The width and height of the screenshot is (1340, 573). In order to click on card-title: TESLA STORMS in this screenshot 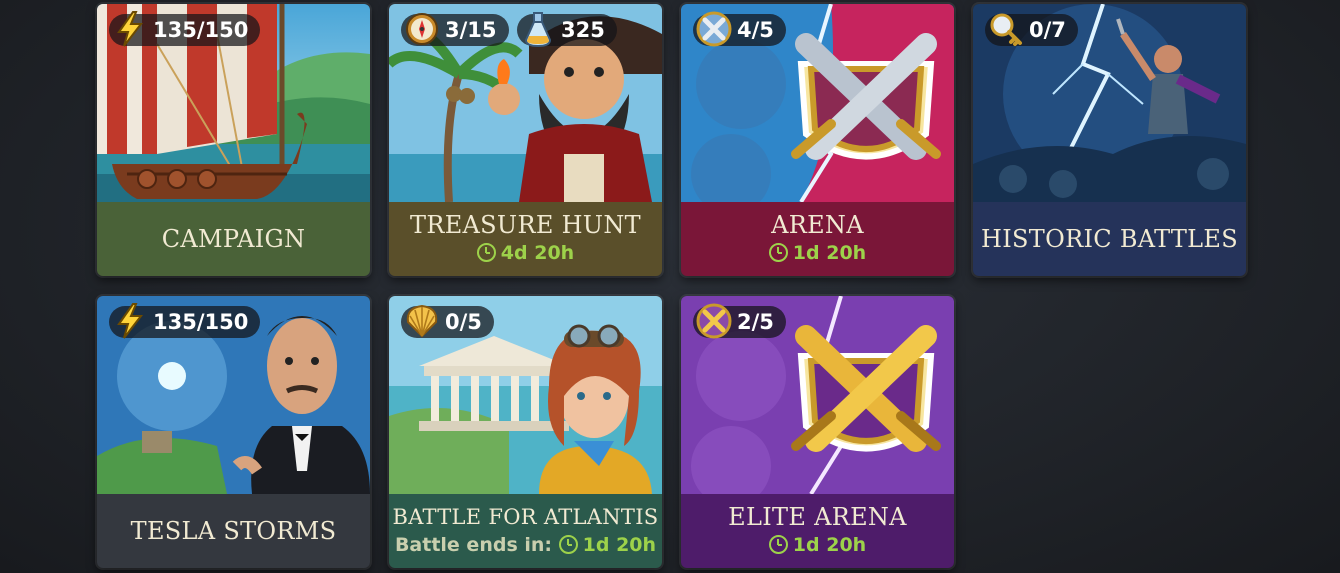, I will do `click(233, 531)`.